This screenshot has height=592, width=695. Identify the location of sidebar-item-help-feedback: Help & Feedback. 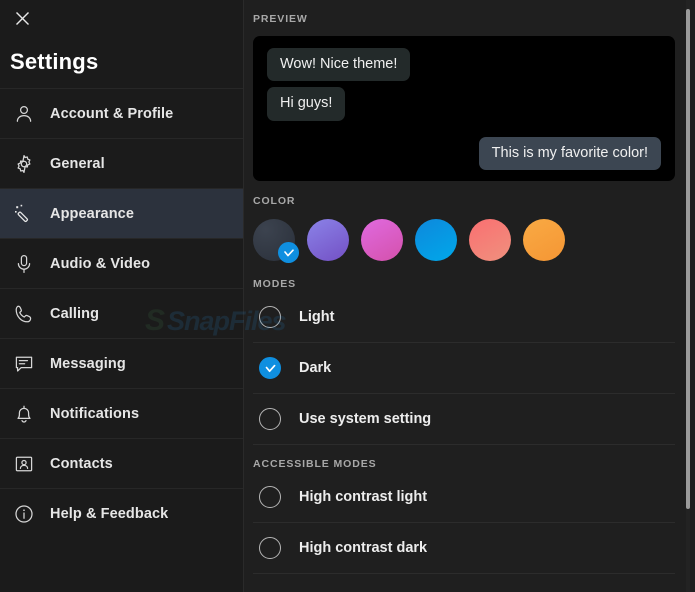
(121, 513).